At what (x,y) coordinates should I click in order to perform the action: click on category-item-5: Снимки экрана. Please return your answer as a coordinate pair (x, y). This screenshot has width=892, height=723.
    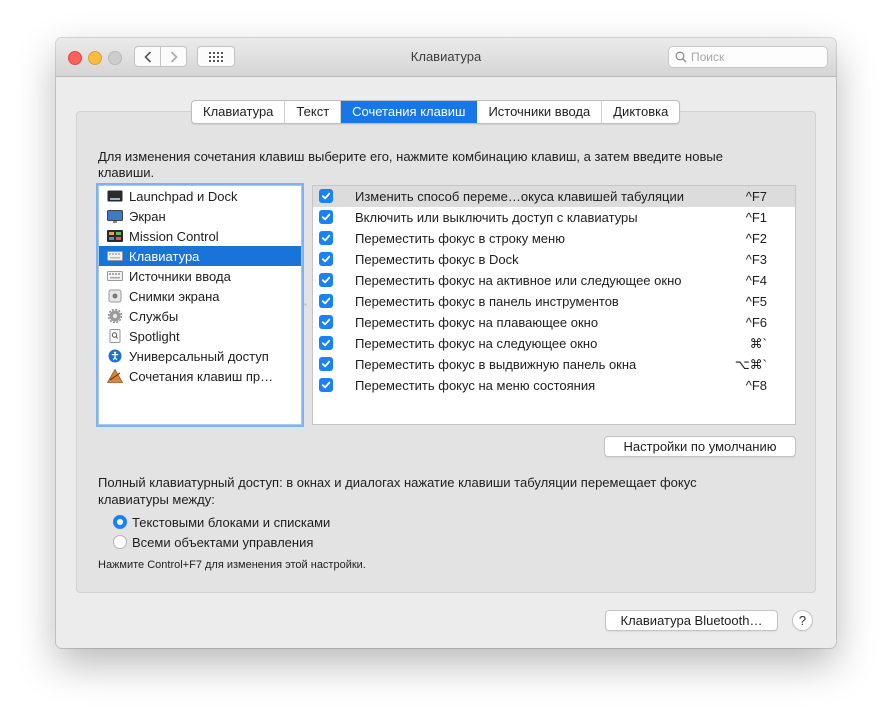
    Looking at the image, I should click on (200, 296).